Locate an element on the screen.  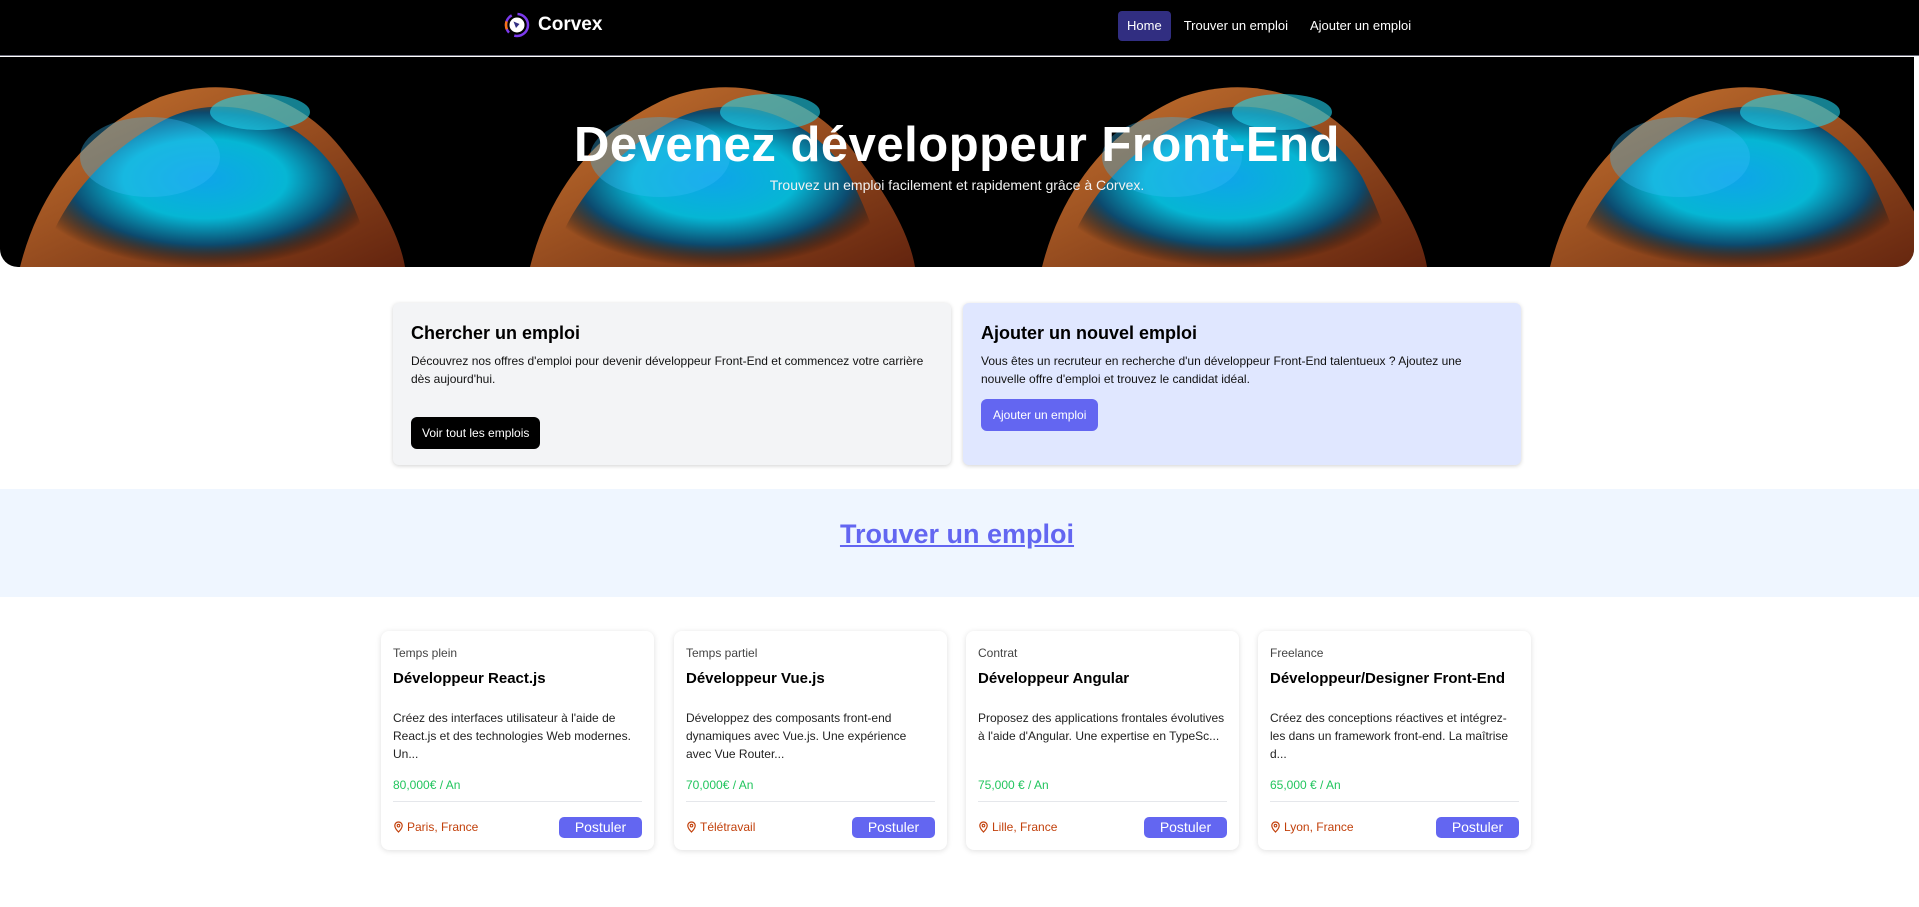
job-salary: 65,000 € / An is located at coordinates (1305, 785).